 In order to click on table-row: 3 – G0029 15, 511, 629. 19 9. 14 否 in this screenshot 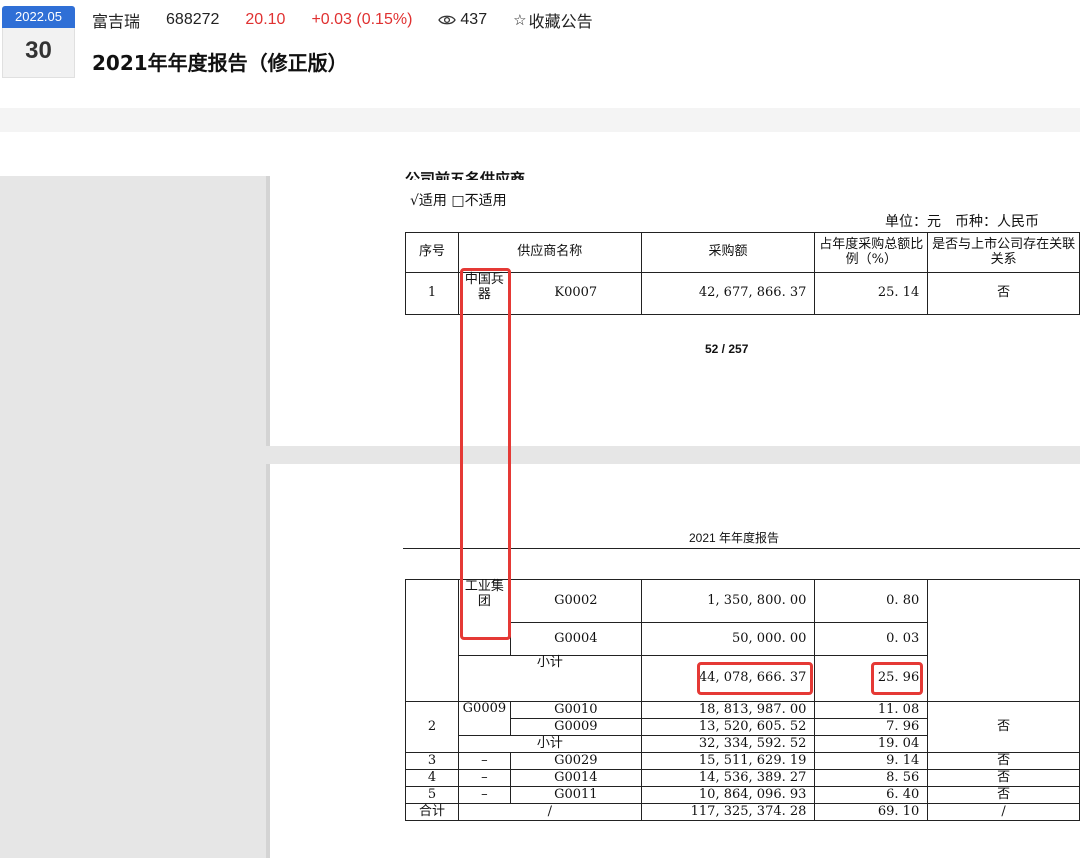, I will do `click(742, 761)`.